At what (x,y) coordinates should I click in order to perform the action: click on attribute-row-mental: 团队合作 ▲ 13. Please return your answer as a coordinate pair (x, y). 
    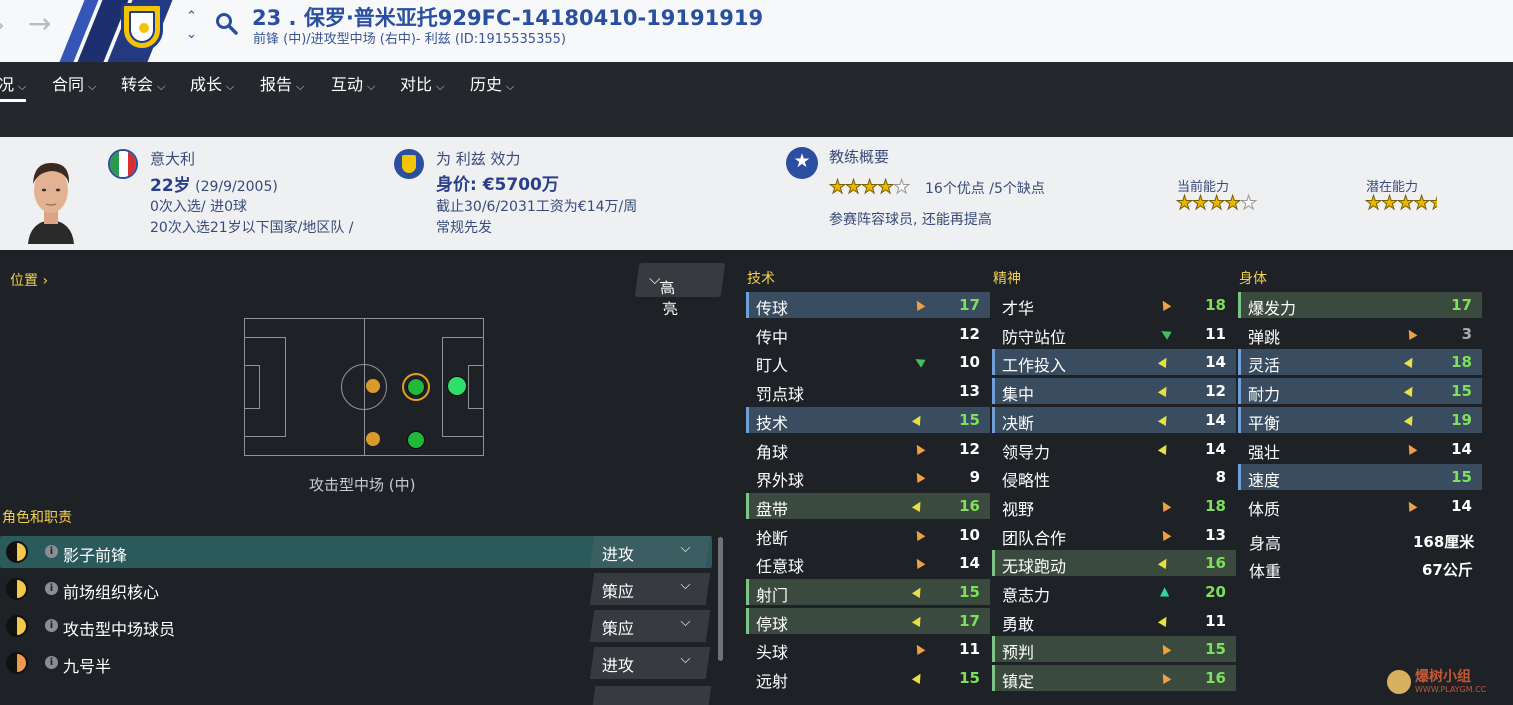
    Looking at the image, I should click on (1114, 534).